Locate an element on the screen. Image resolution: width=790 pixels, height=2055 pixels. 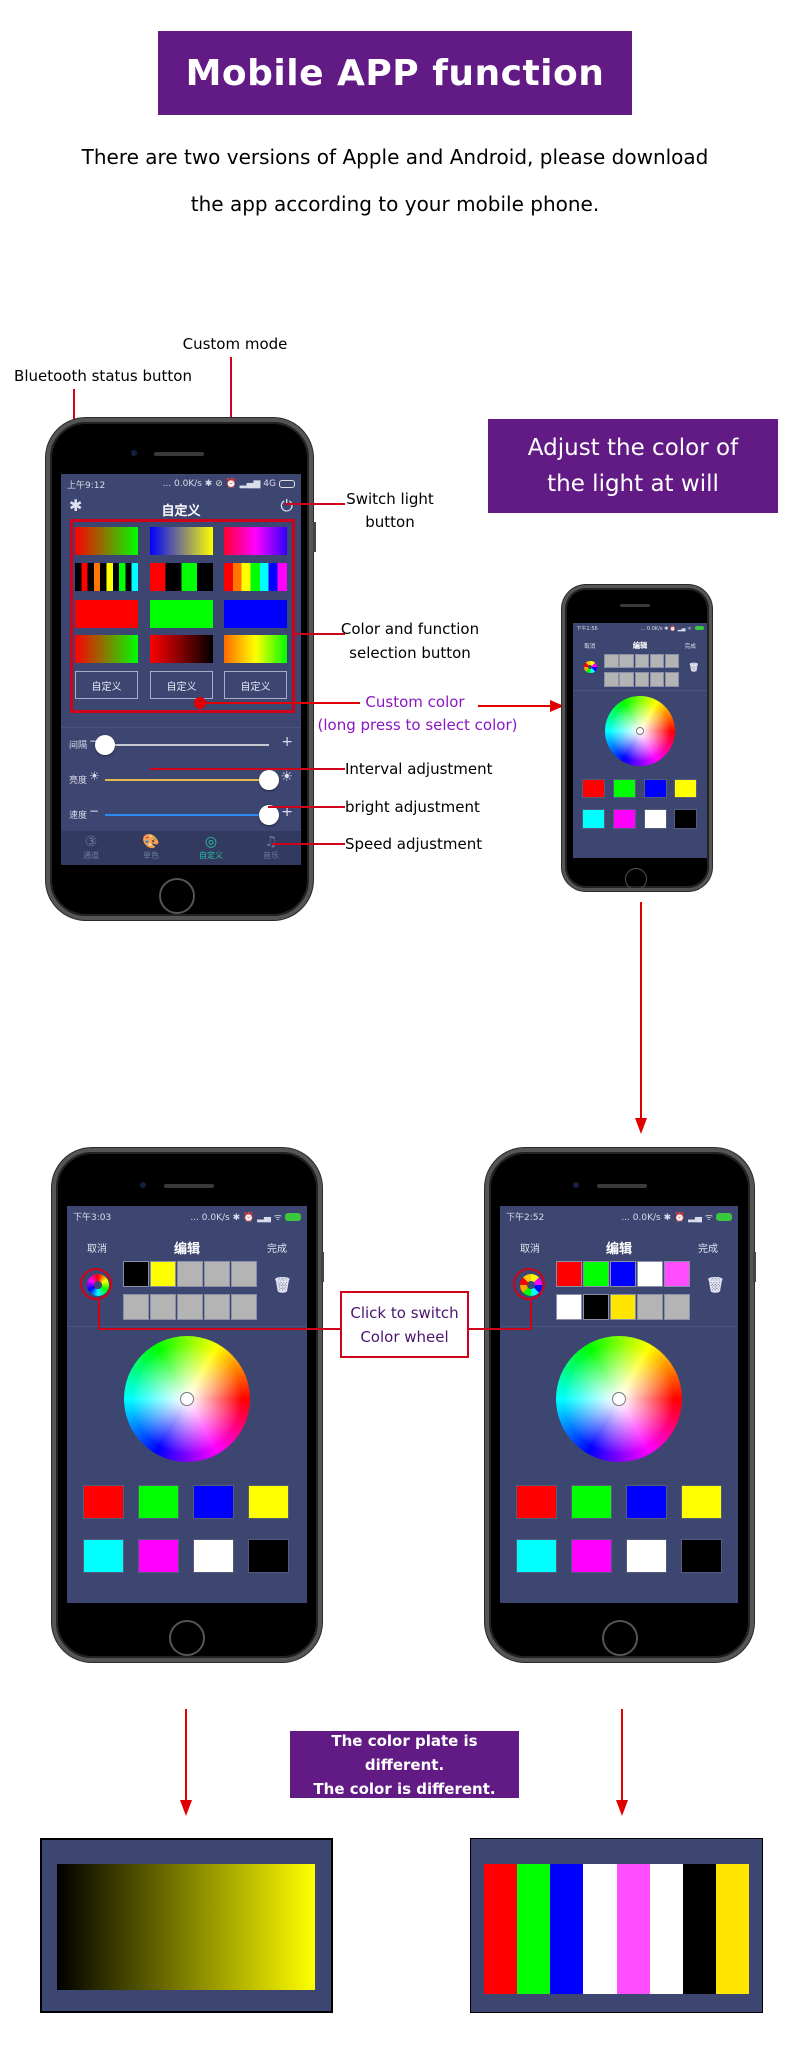
sun-small-icon: ☀ is located at coordinates (94, 776).